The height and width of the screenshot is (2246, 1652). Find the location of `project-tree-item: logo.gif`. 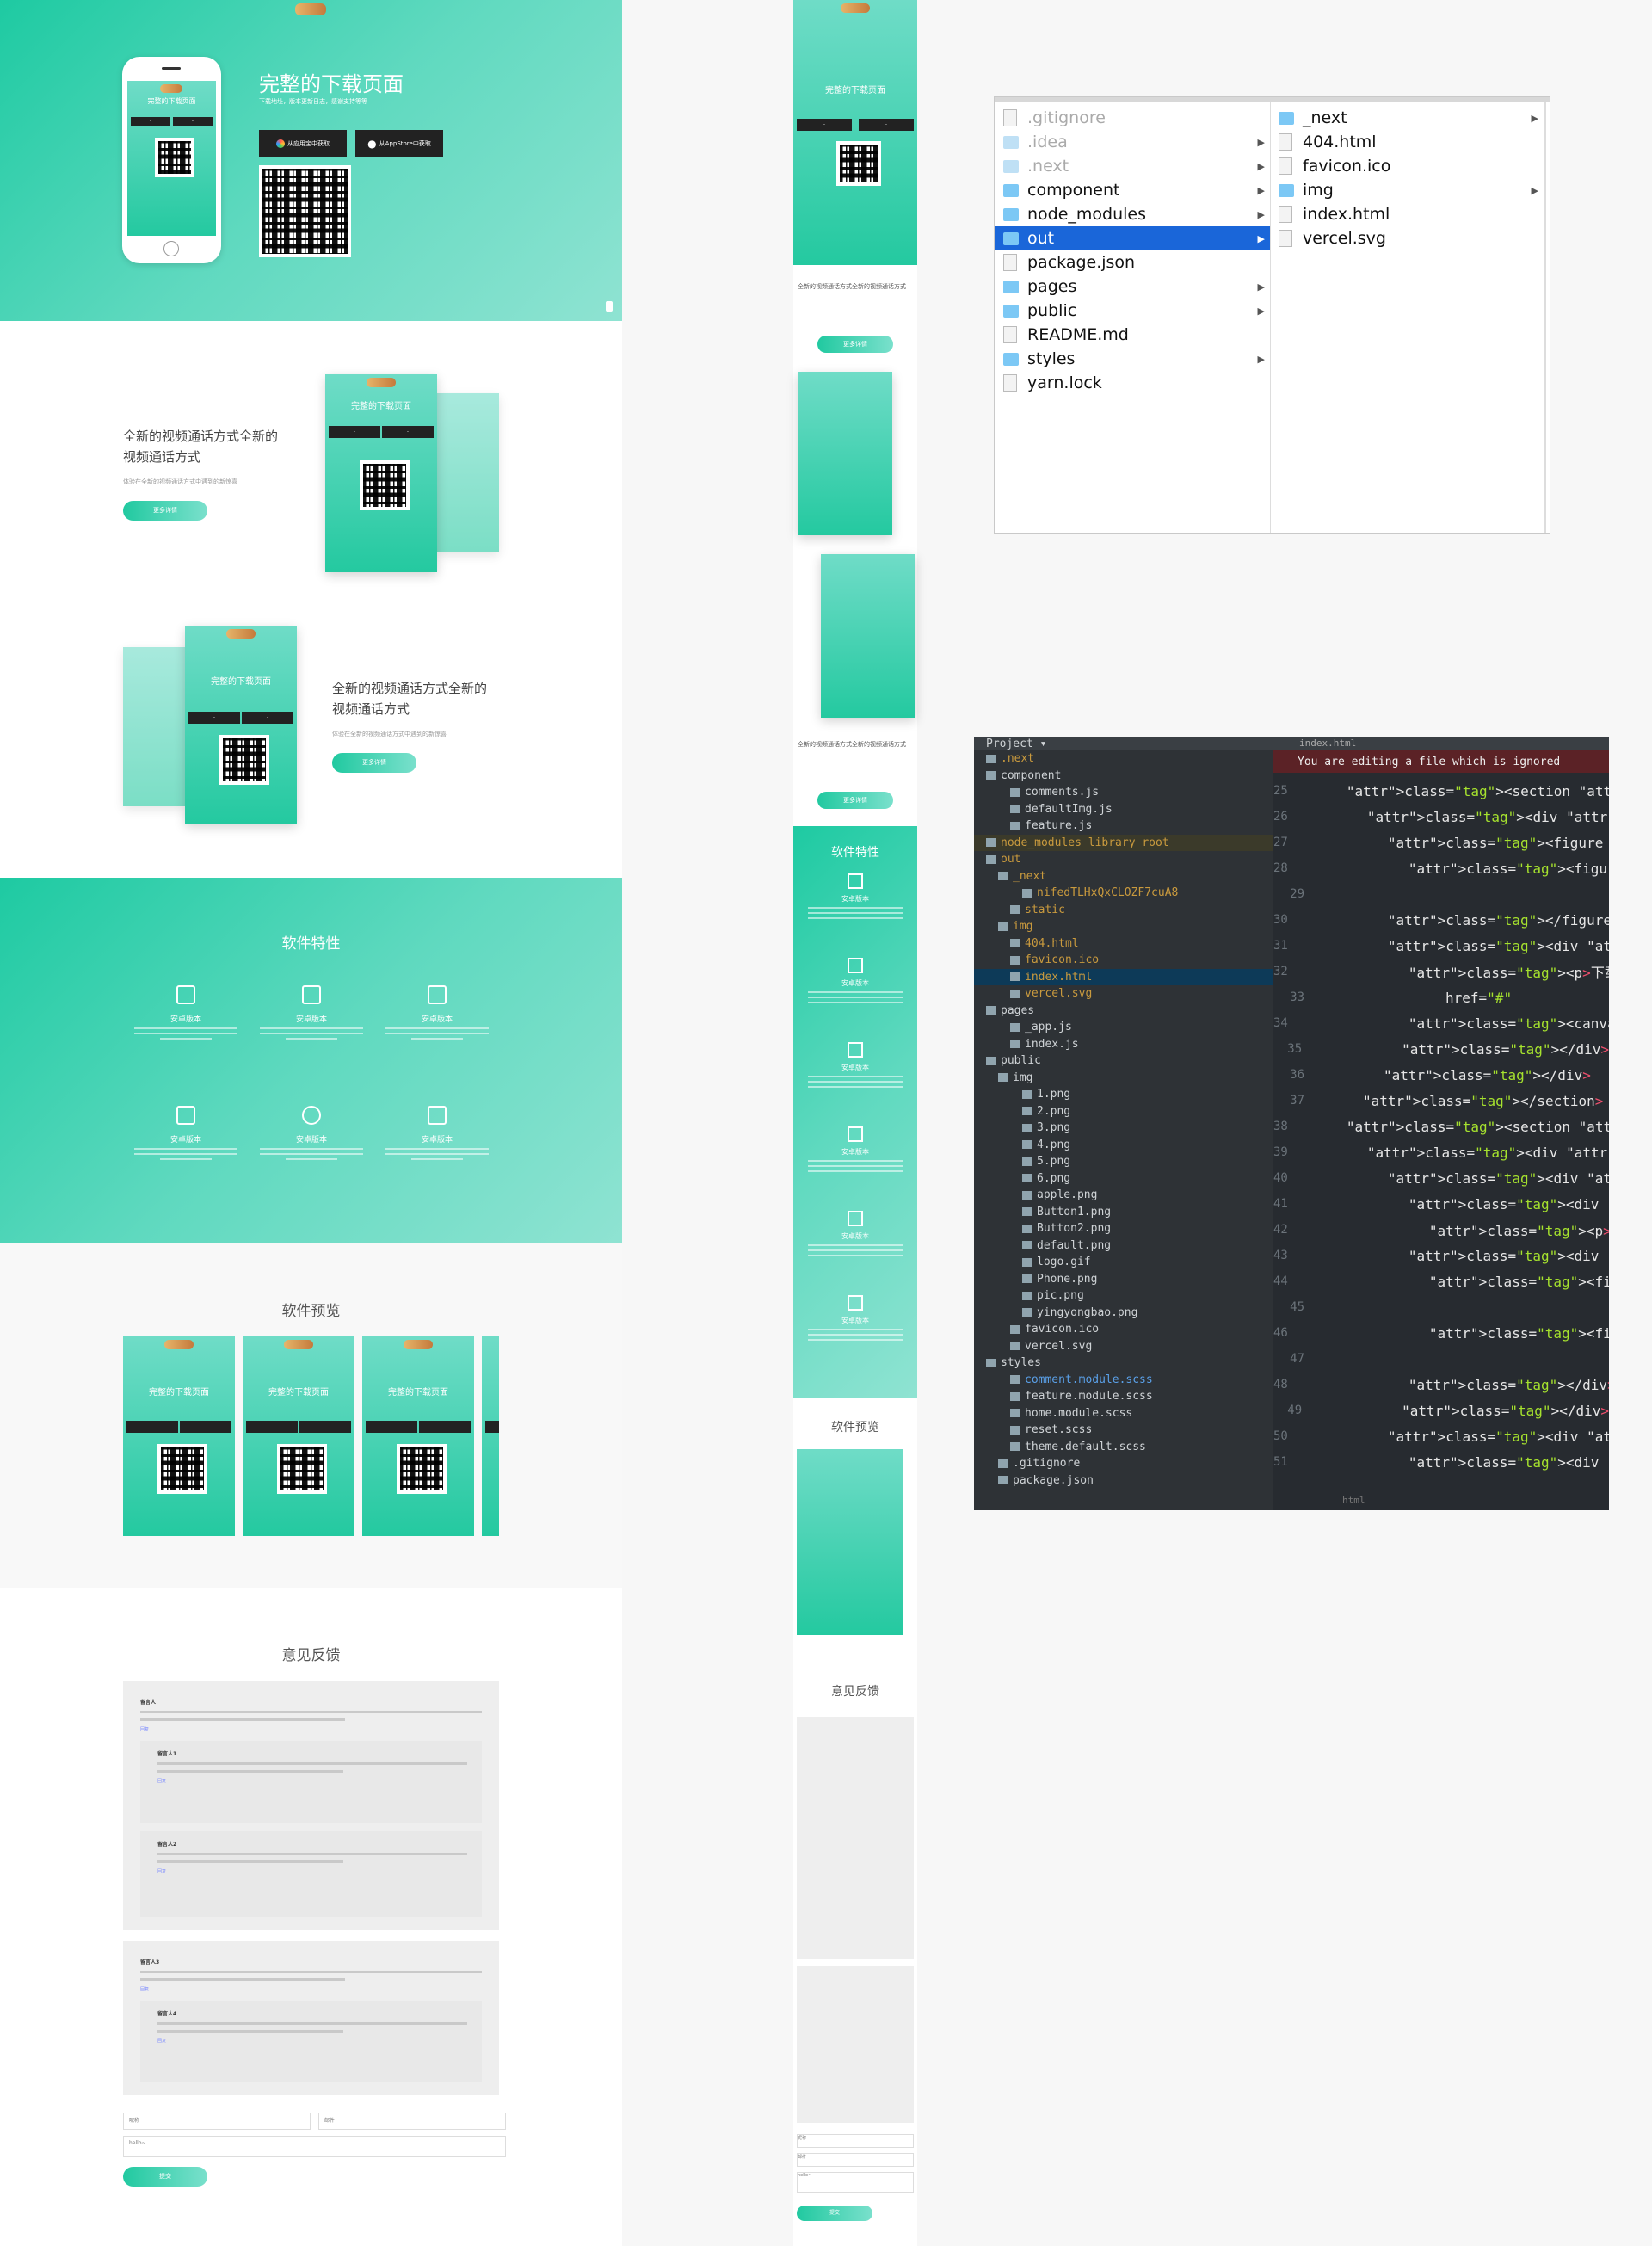

project-tree-item: logo.gif is located at coordinates (1123, 1262).